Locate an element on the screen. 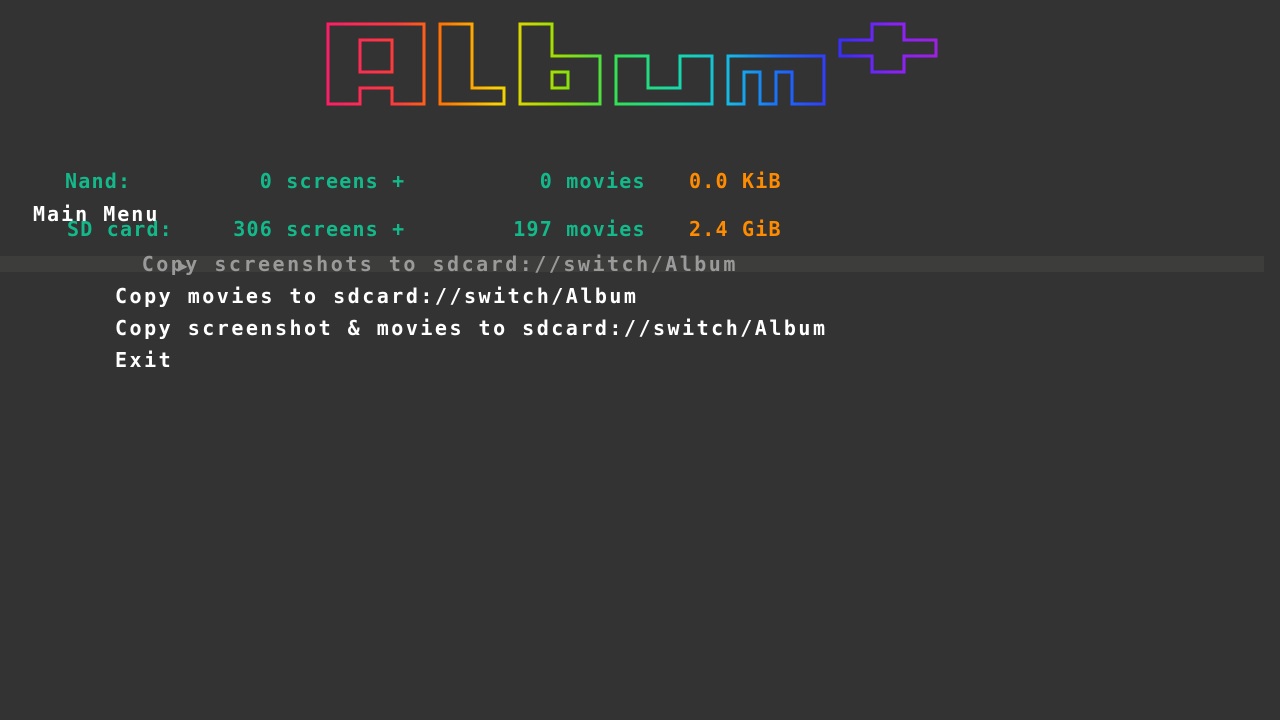 Image resolution: width=1280 pixels, height=720 pixels. menu-item-copy-movies: Copy movies to sdcard://switch/Album is located at coordinates (632, 296).